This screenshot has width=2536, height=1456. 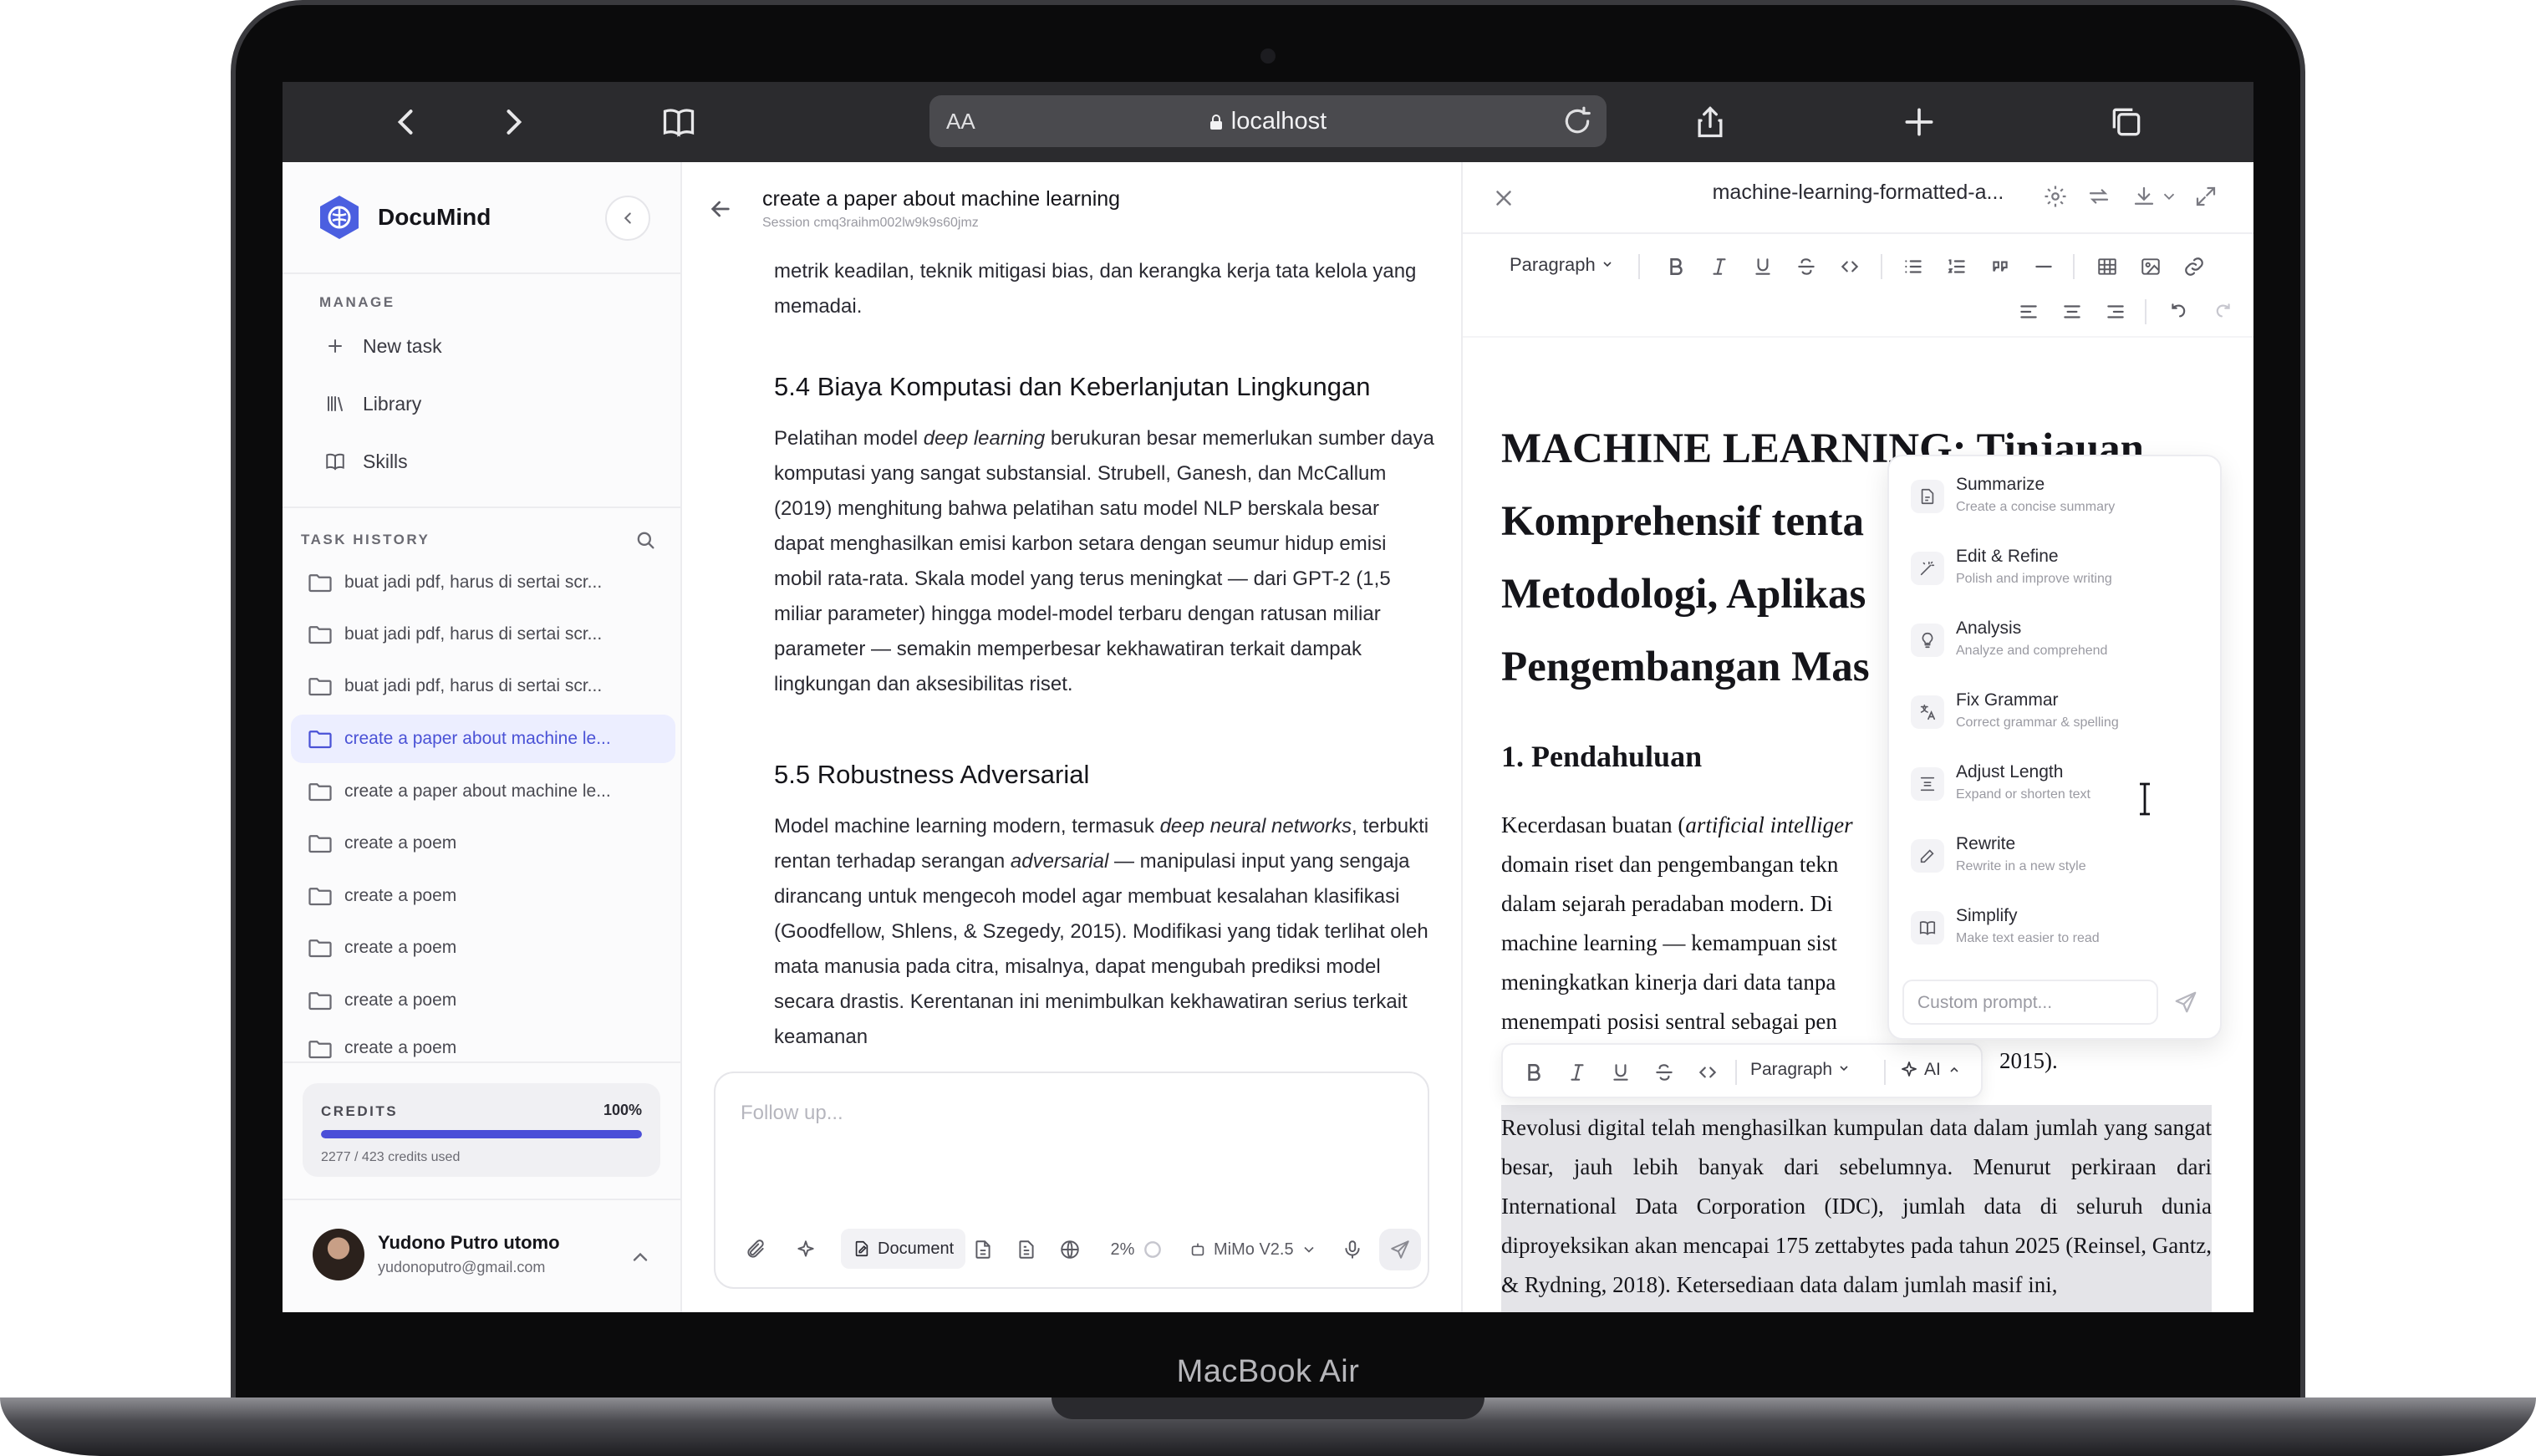 I want to click on pencil-icon, so click(x=1927, y=856).